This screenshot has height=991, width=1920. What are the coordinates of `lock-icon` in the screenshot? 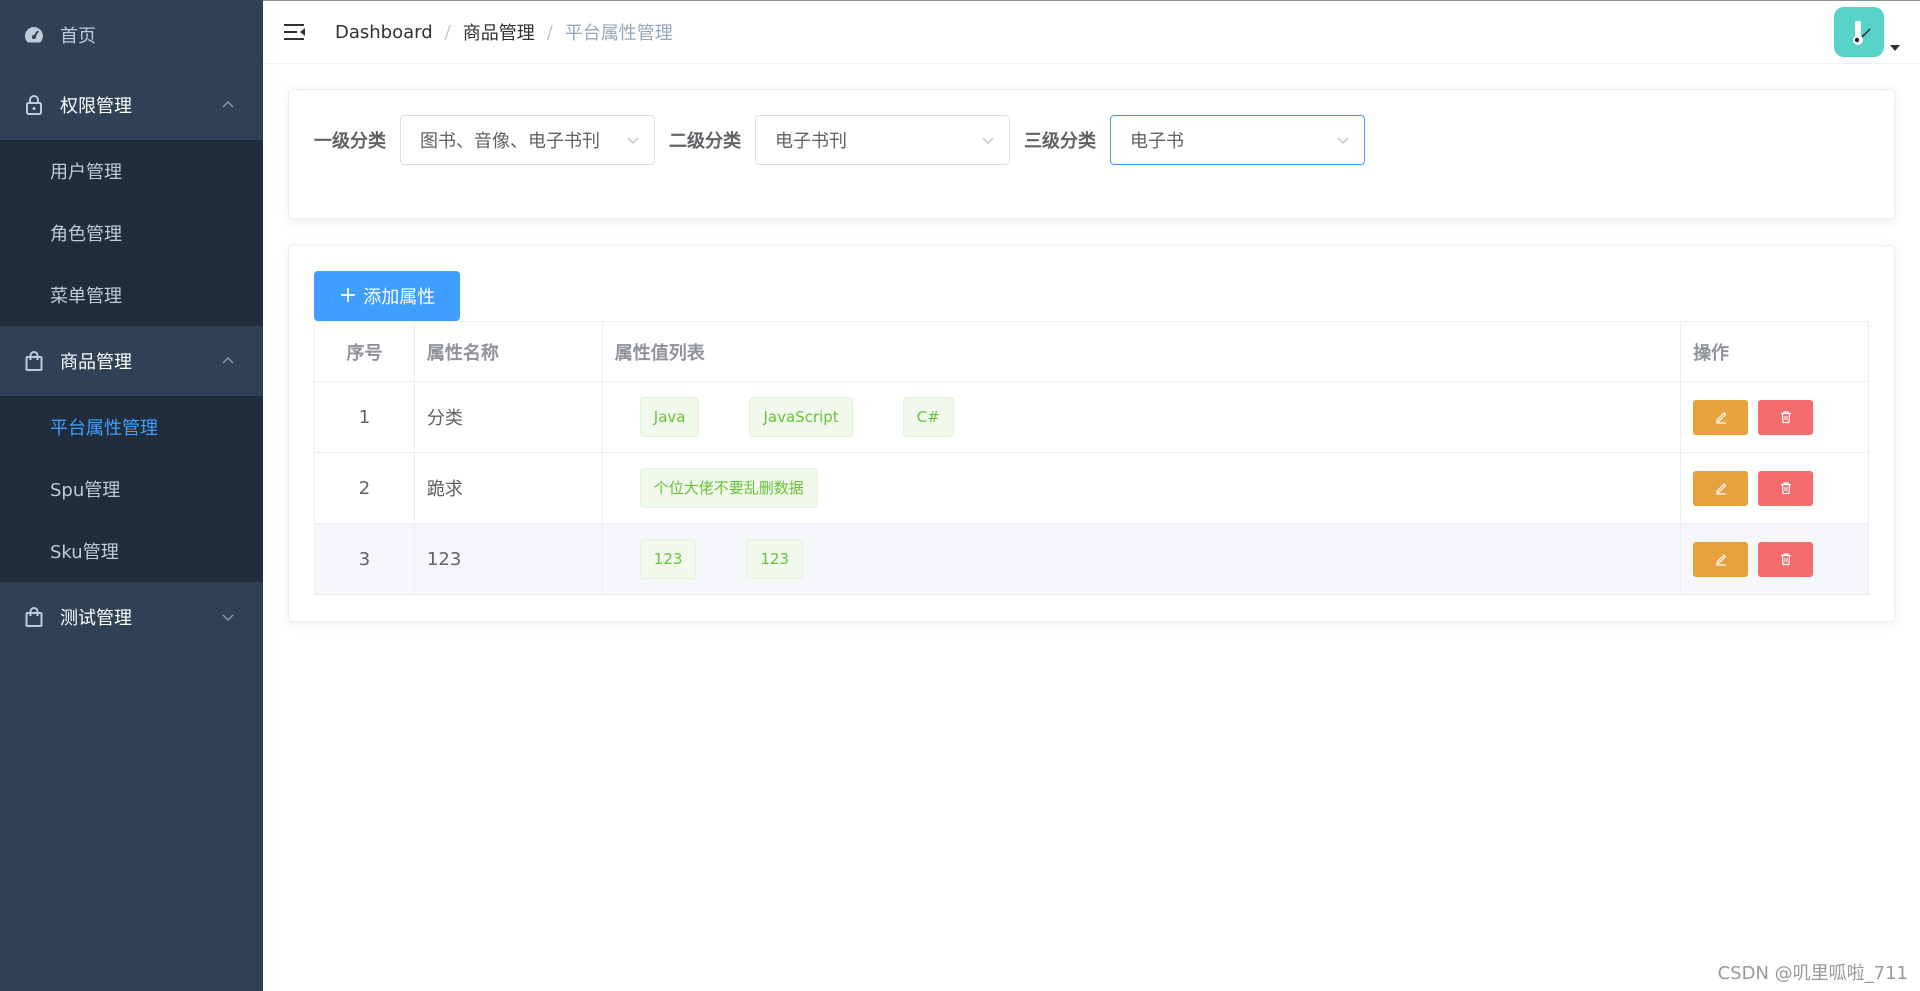 It's located at (34, 105).